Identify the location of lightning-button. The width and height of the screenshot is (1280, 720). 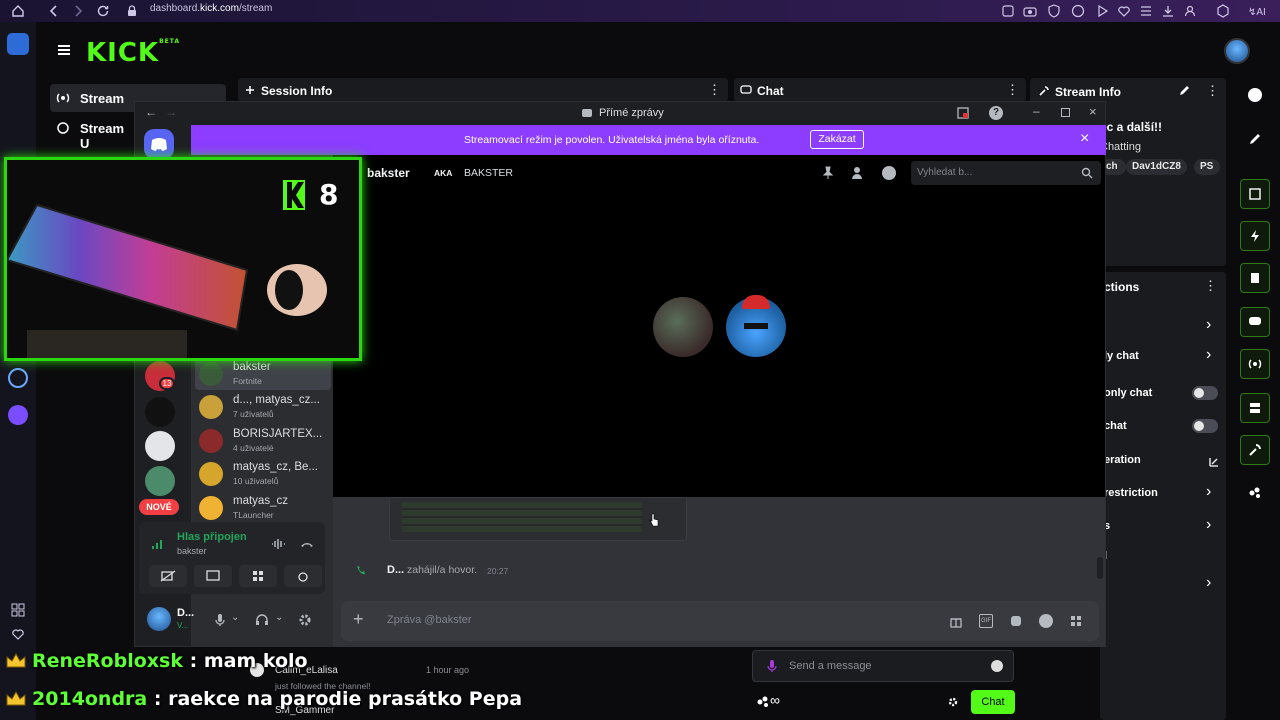
(1255, 236).